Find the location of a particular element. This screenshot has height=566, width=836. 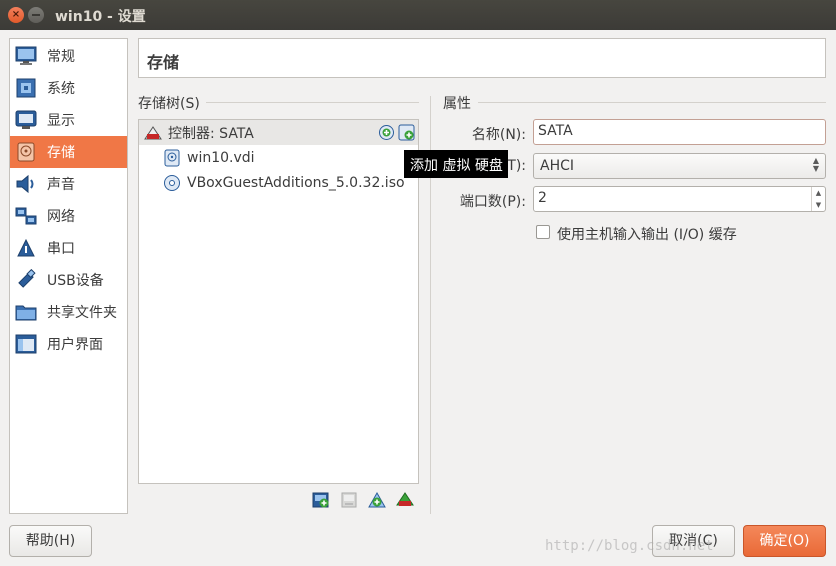

add-optical-drive-icon is located at coordinates (386, 132).